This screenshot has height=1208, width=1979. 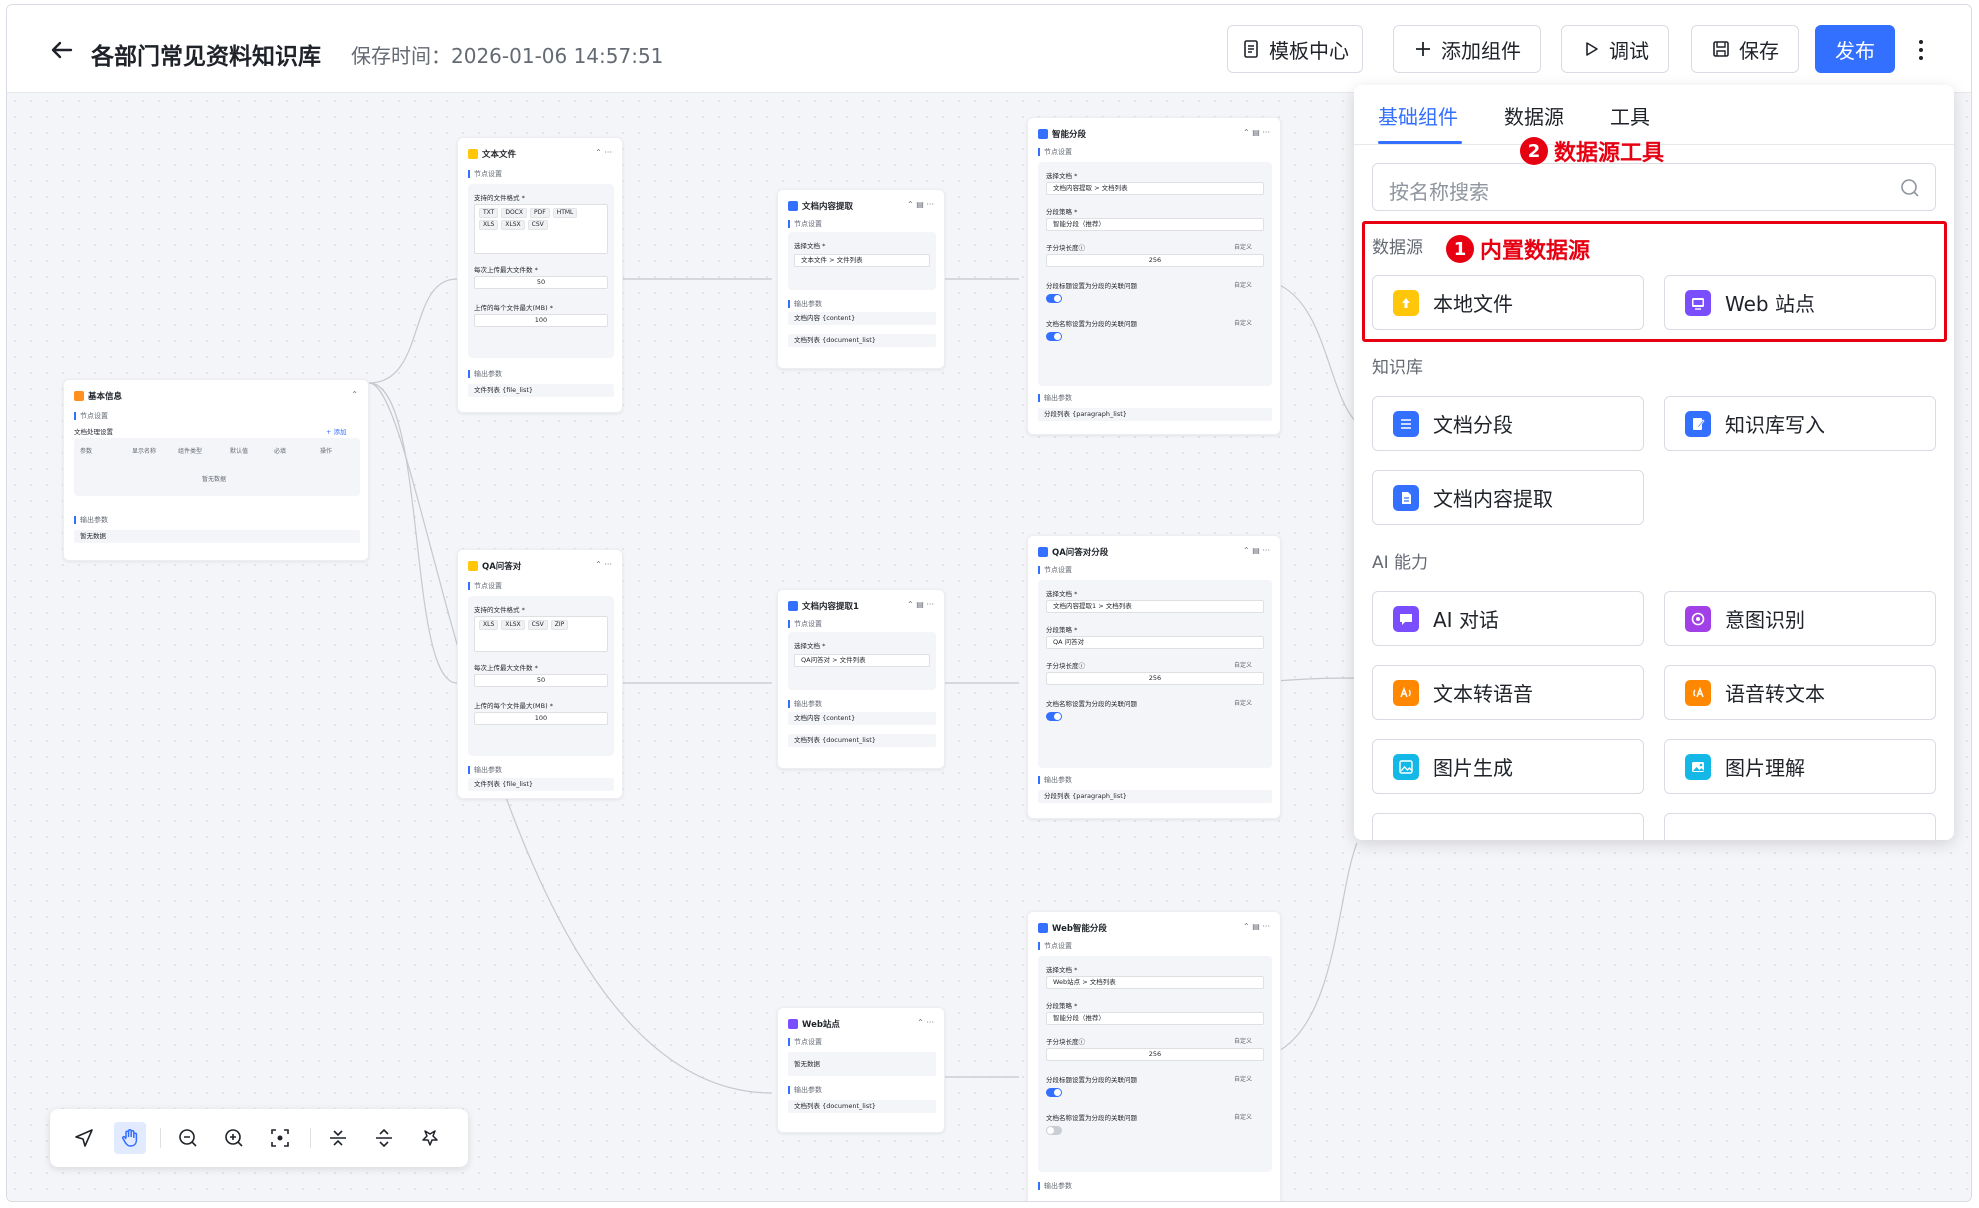 What do you see at coordinates (1406, 766) in the screenshot?
I see `image-generate-icon` at bounding box center [1406, 766].